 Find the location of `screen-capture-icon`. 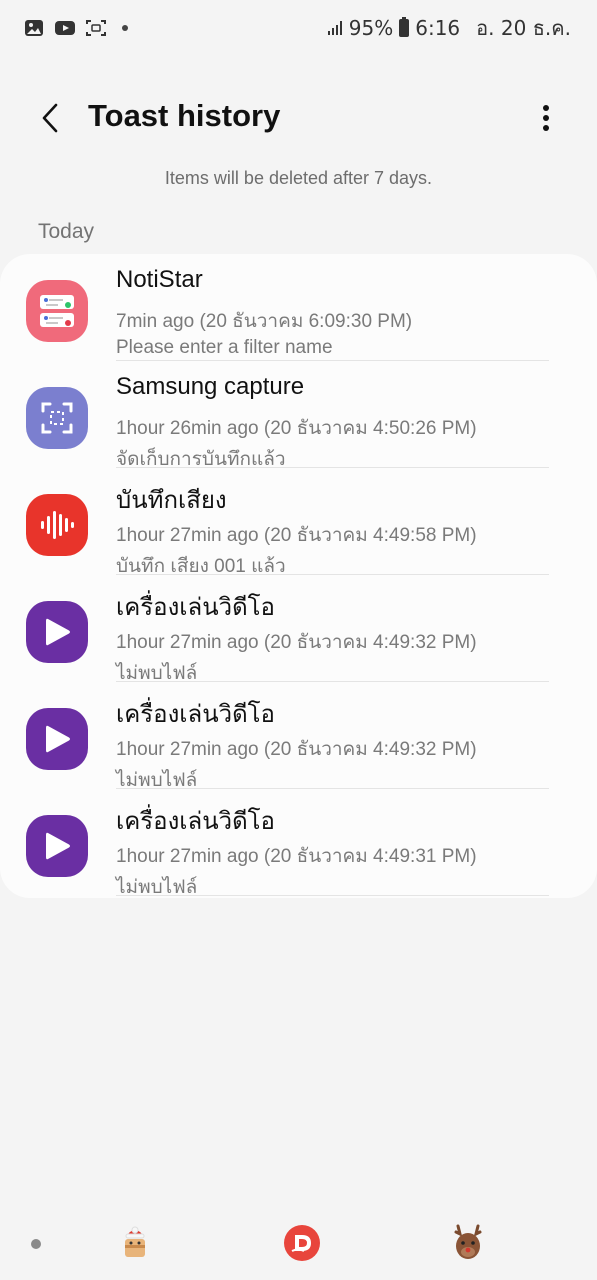

screen-capture-icon is located at coordinates (96, 28).